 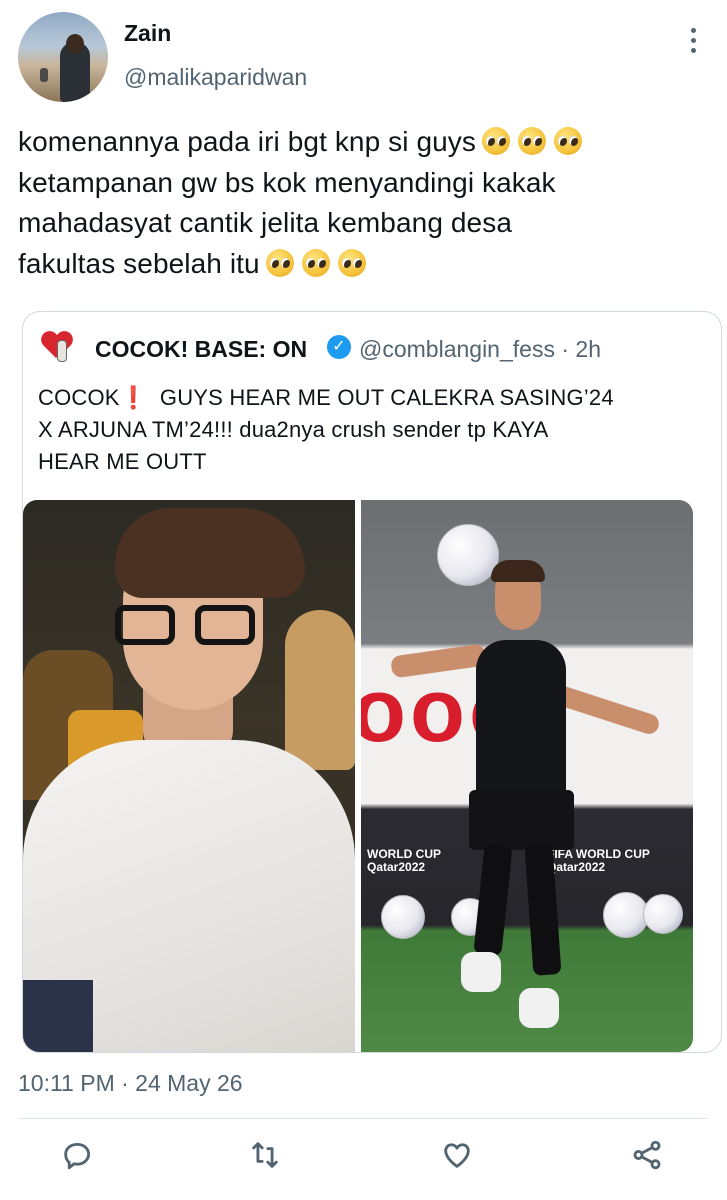 What do you see at coordinates (363, 58) in the screenshot?
I see `tweet-header: Zain @malikaparidwan` at bounding box center [363, 58].